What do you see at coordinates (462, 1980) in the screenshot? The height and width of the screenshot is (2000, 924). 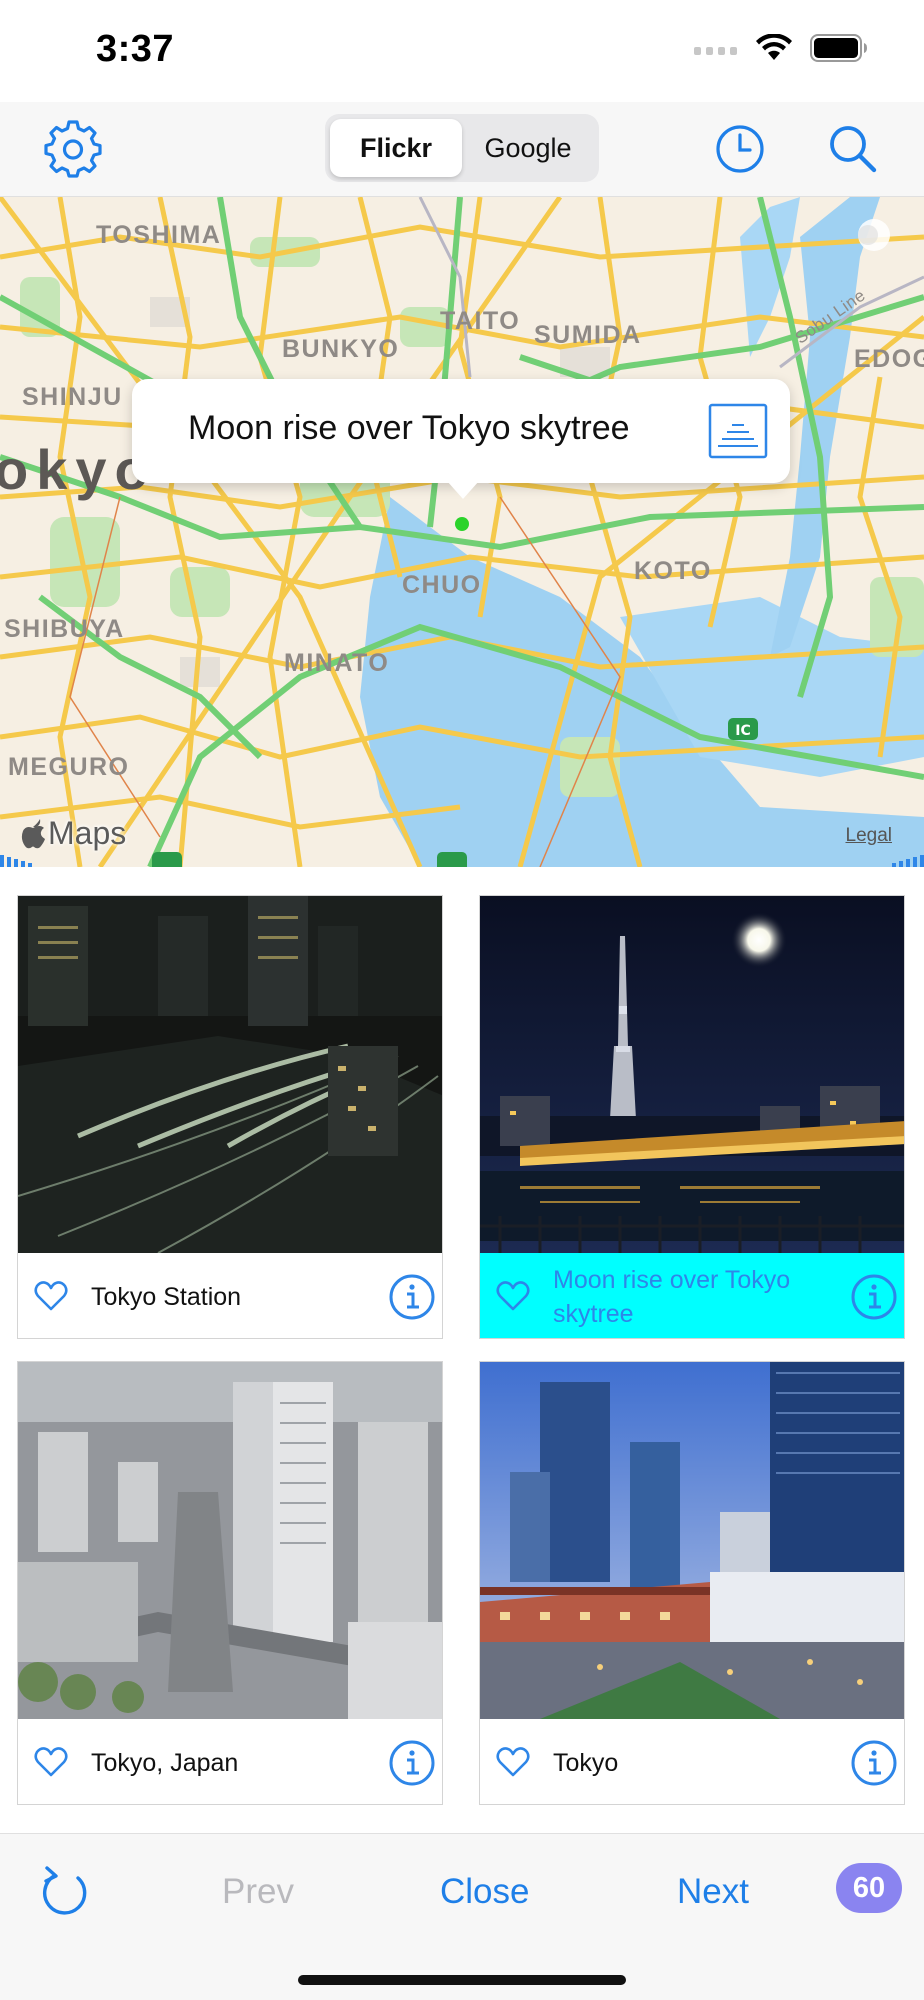 I see `home-indicator` at bounding box center [462, 1980].